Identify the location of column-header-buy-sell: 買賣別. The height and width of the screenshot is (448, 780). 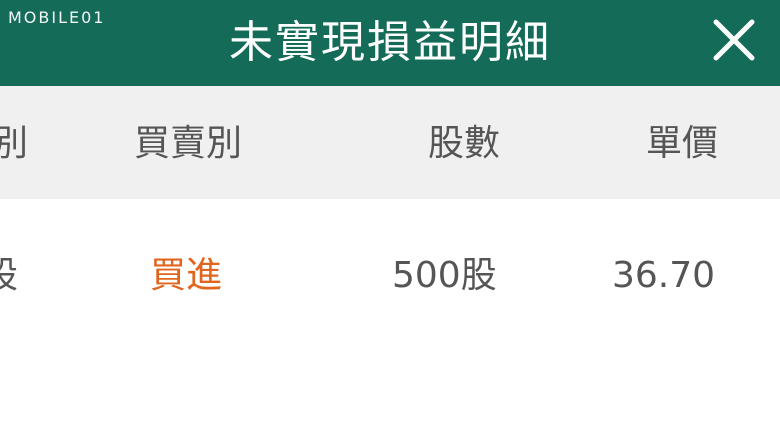
(188, 143).